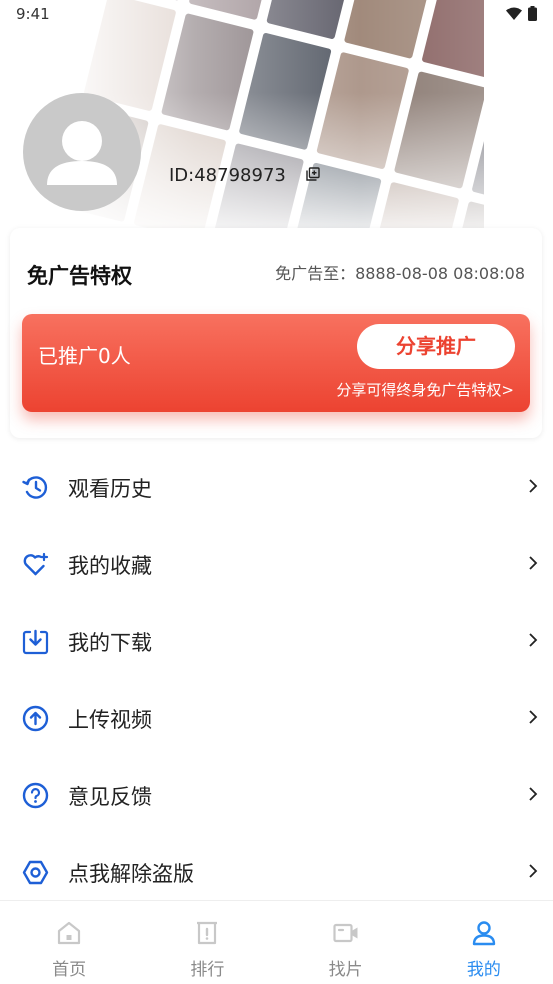 Image resolution: width=553 pixels, height=984 pixels. I want to click on menu-item-label: 我的下载, so click(110, 643).